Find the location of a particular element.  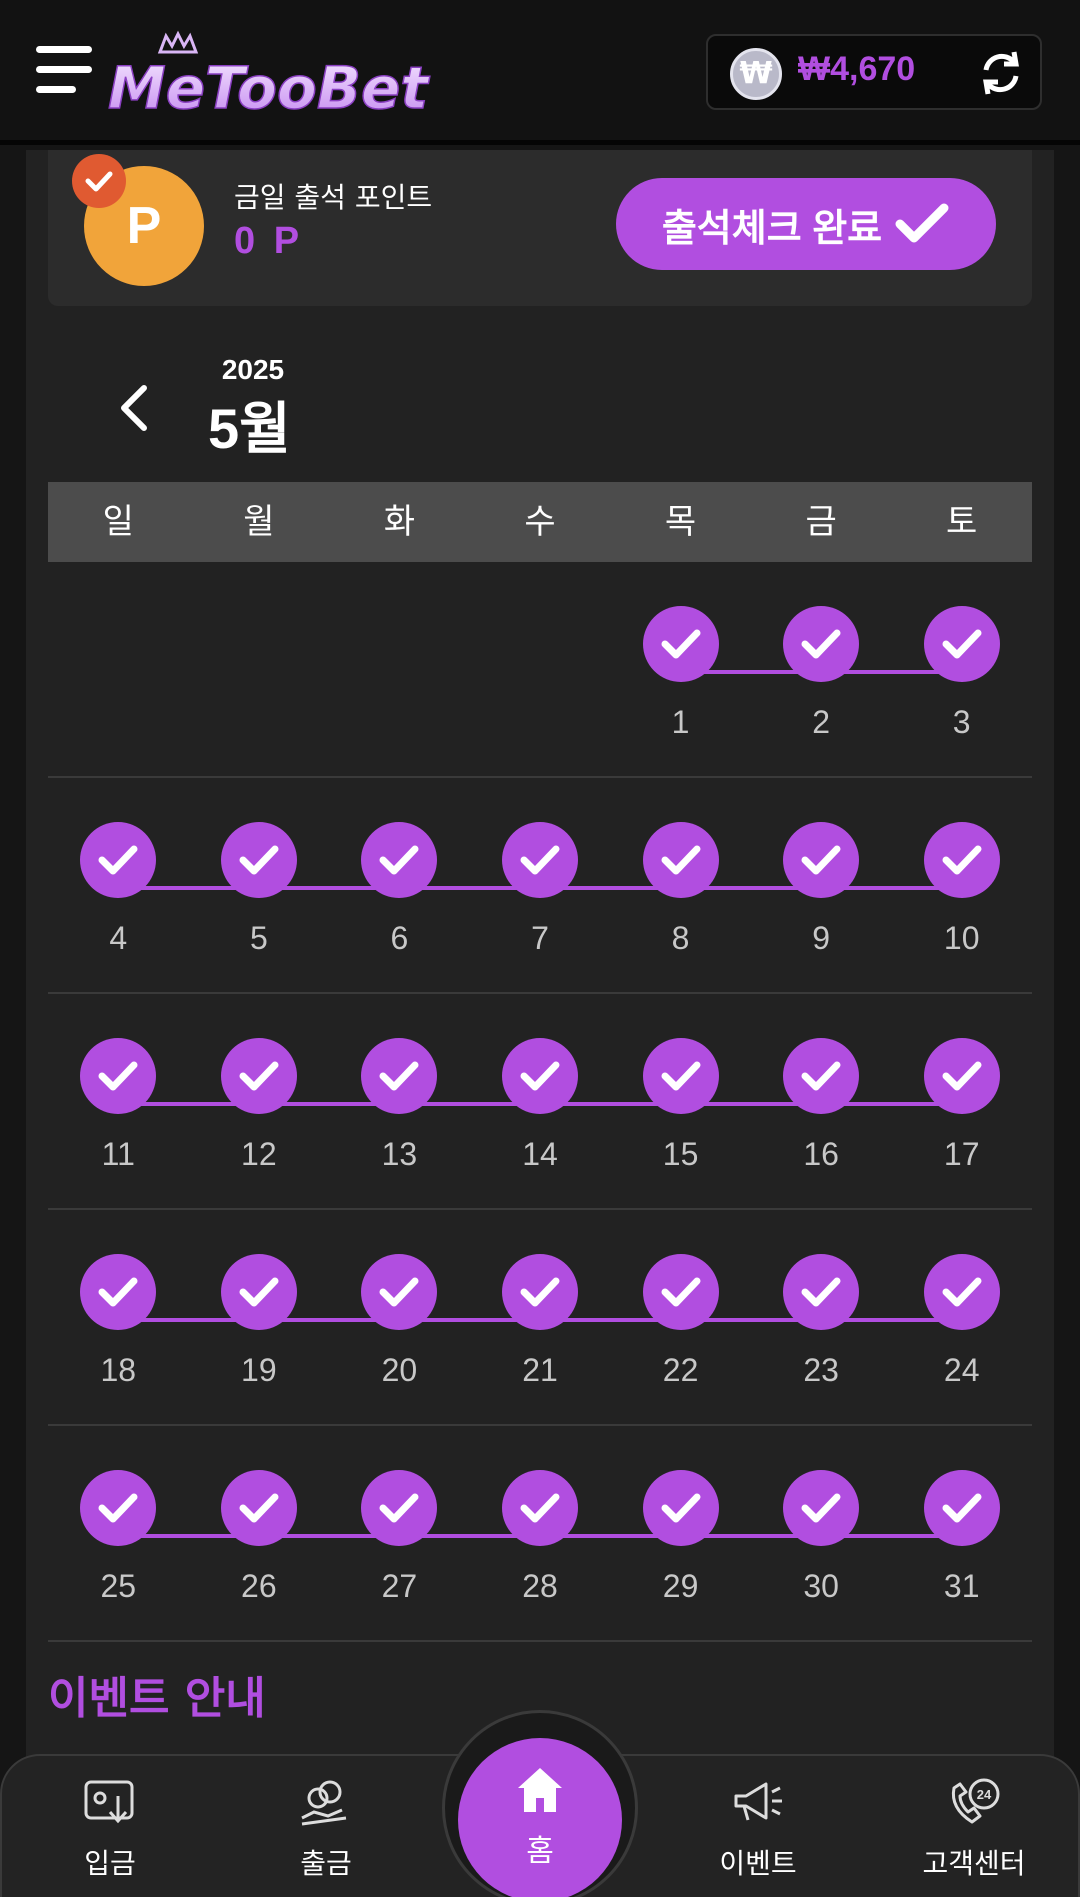

nav-event-label: 이벤트 is located at coordinates (758, 1863).